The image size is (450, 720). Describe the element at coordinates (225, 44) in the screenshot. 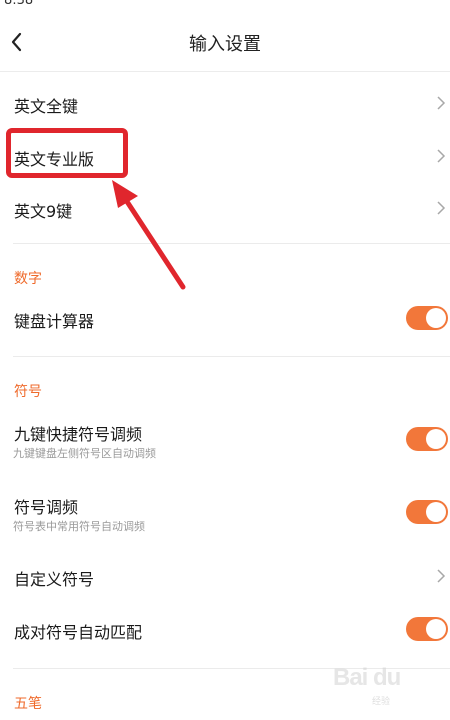

I see `page-title: 输入设置` at that location.